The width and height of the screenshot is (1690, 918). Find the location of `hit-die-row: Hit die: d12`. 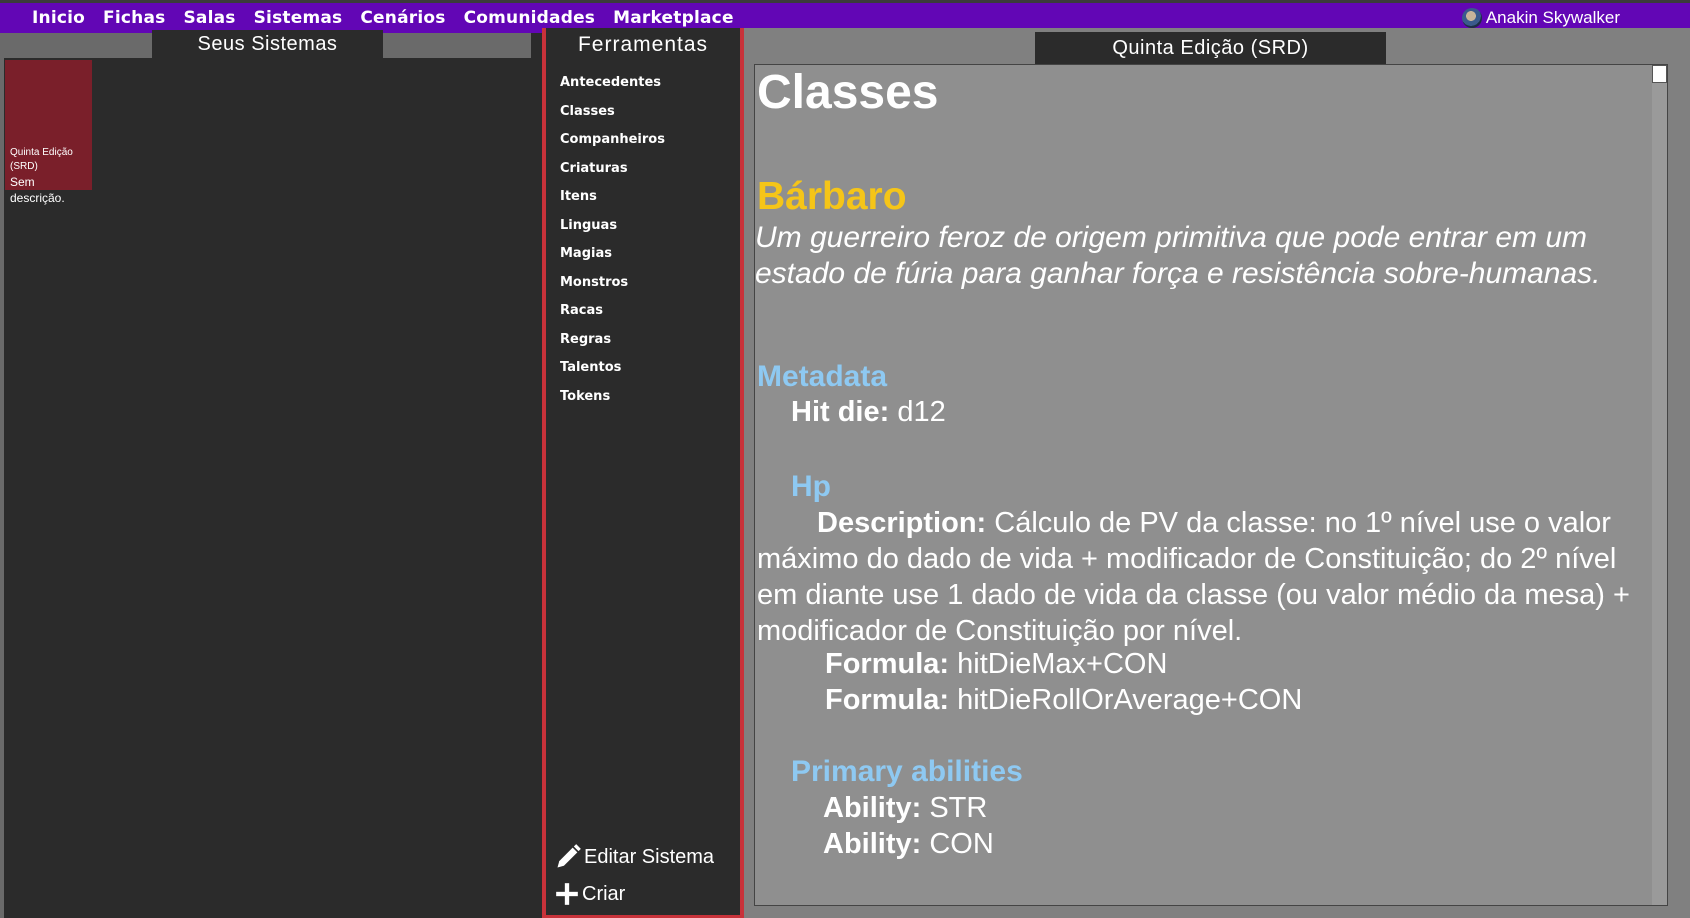

hit-die-row: Hit die: d12 is located at coordinates (868, 412).